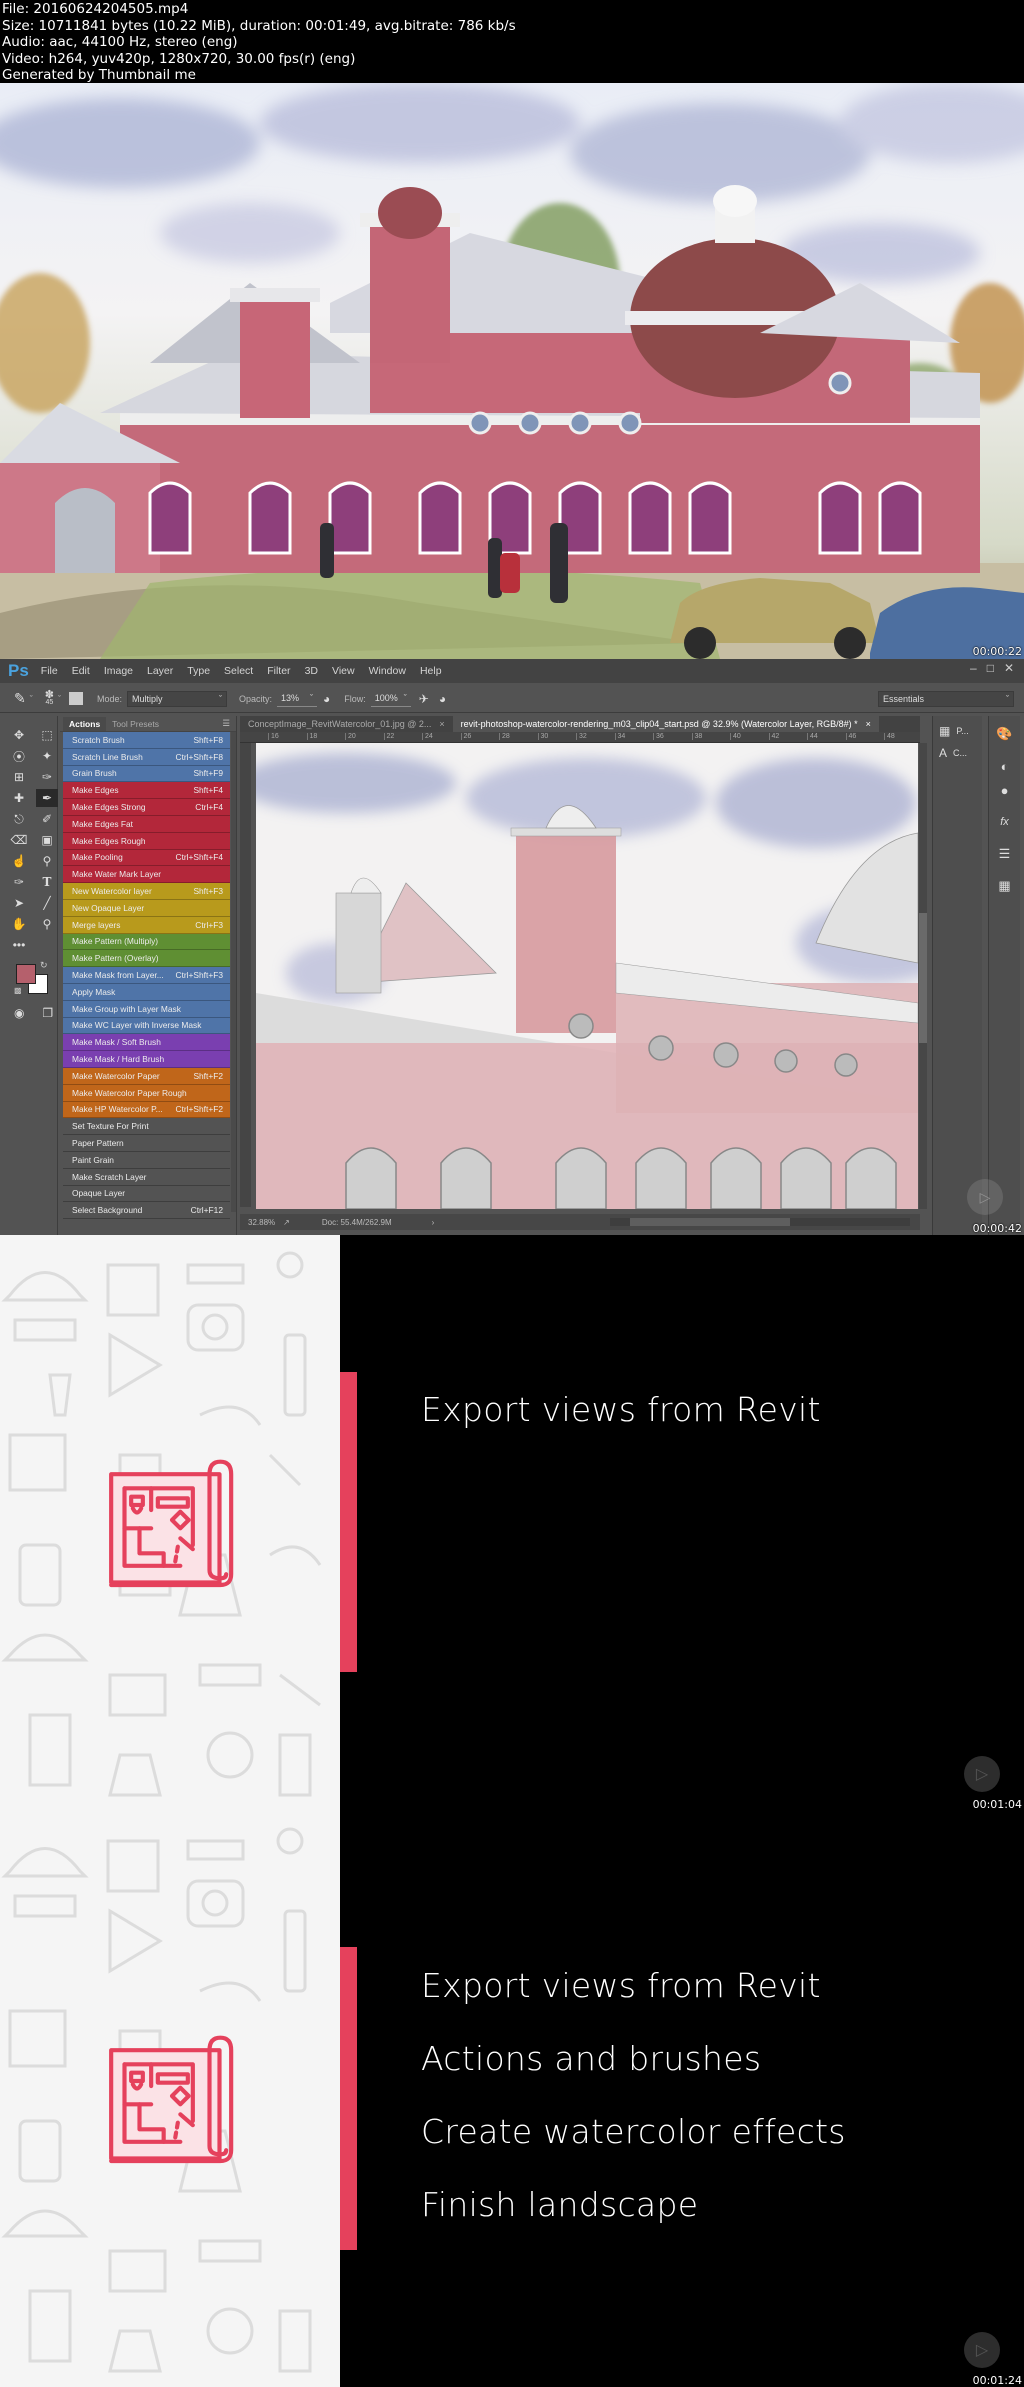 This screenshot has height=2387, width=1024. What do you see at coordinates (146, 1076) in the screenshot?
I see `action-item: Make Watercolor Paper Shft+F2` at bounding box center [146, 1076].